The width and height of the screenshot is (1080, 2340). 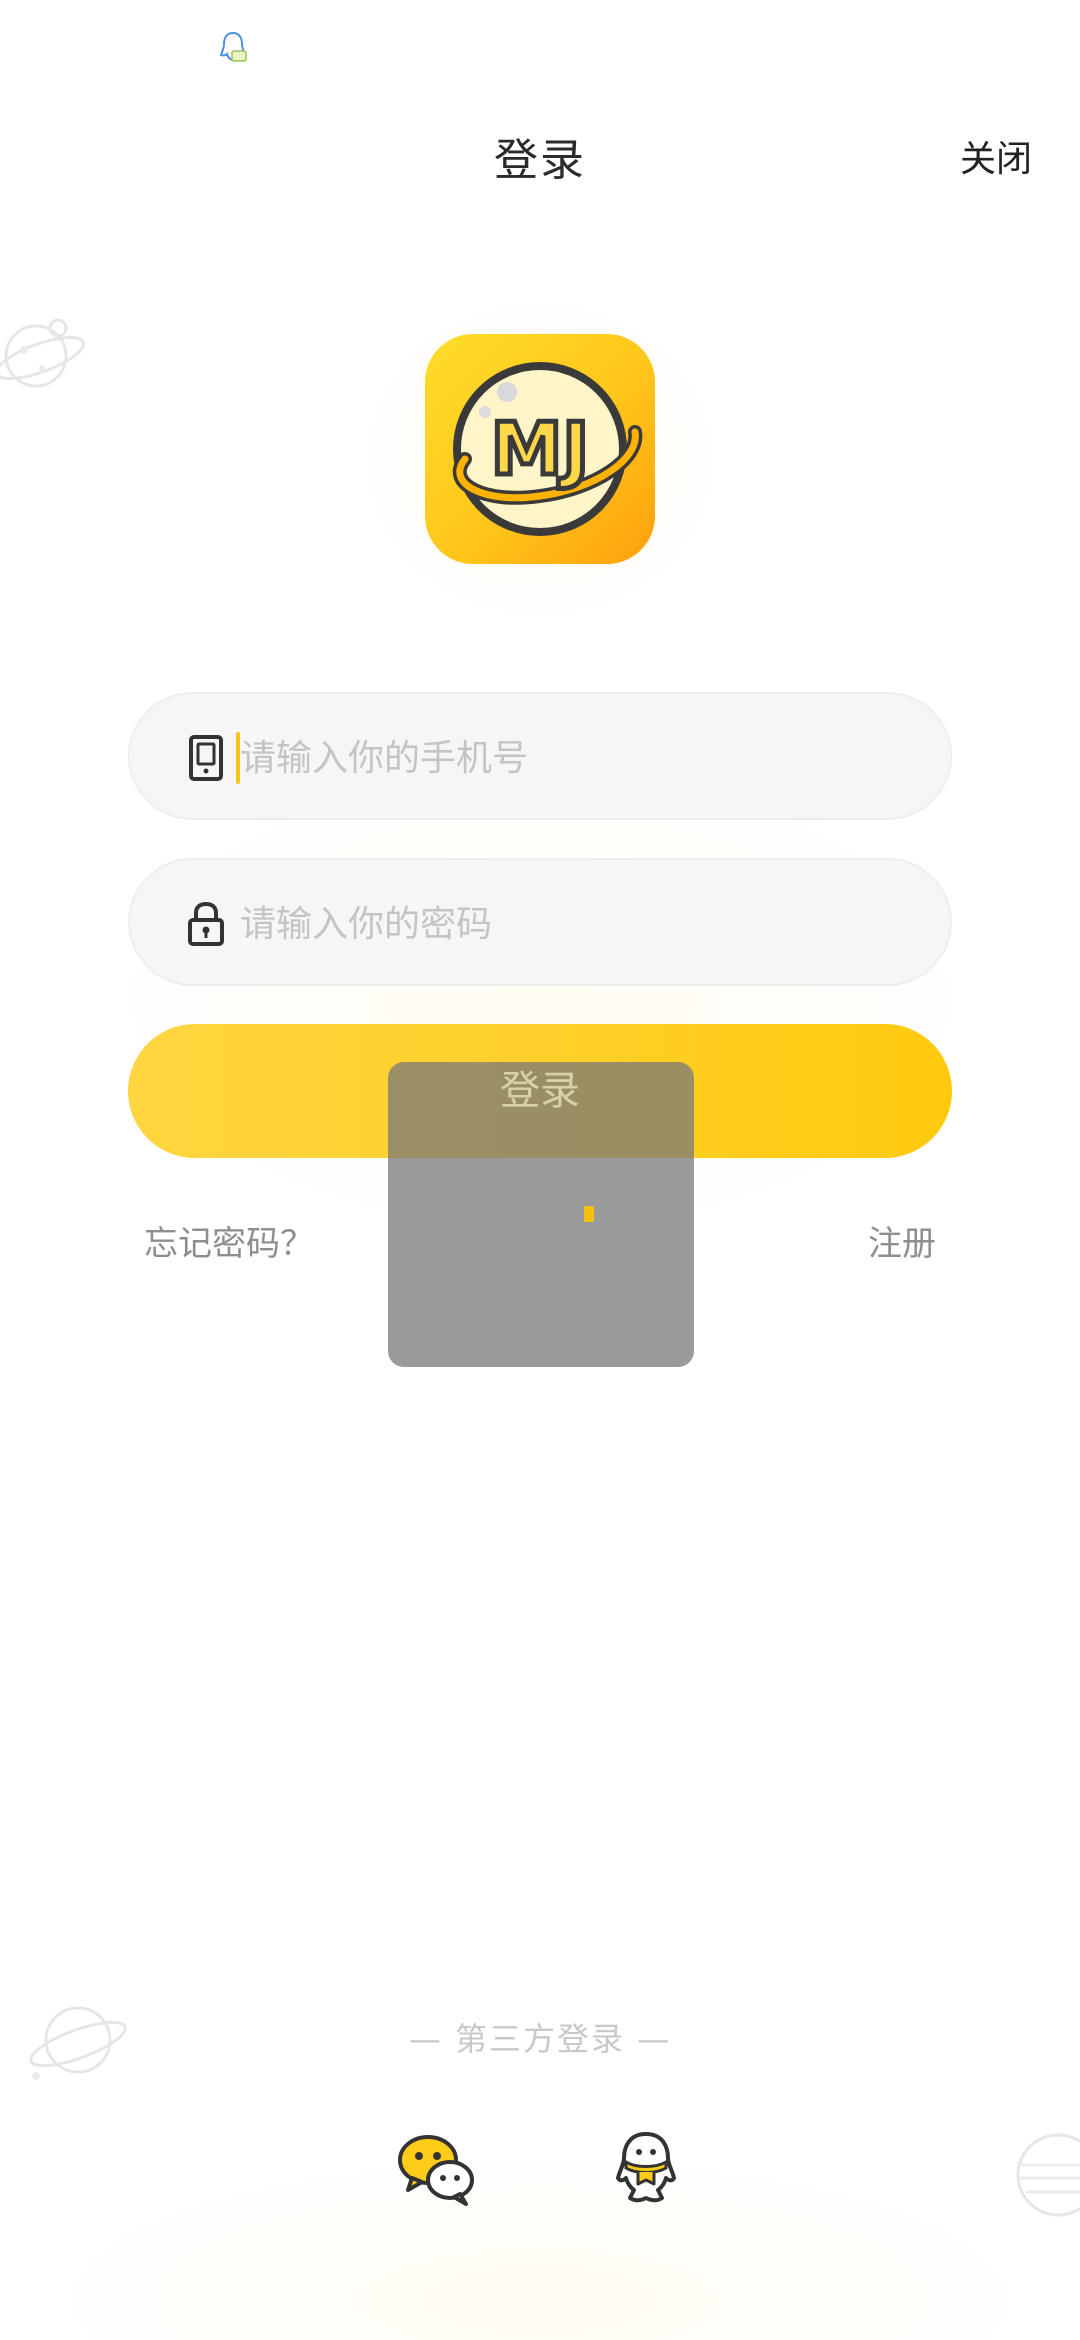 What do you see at coordinates (436, 2168) in the screenshot?
I see `wechat-icon` at bounding box center [436, 2168].